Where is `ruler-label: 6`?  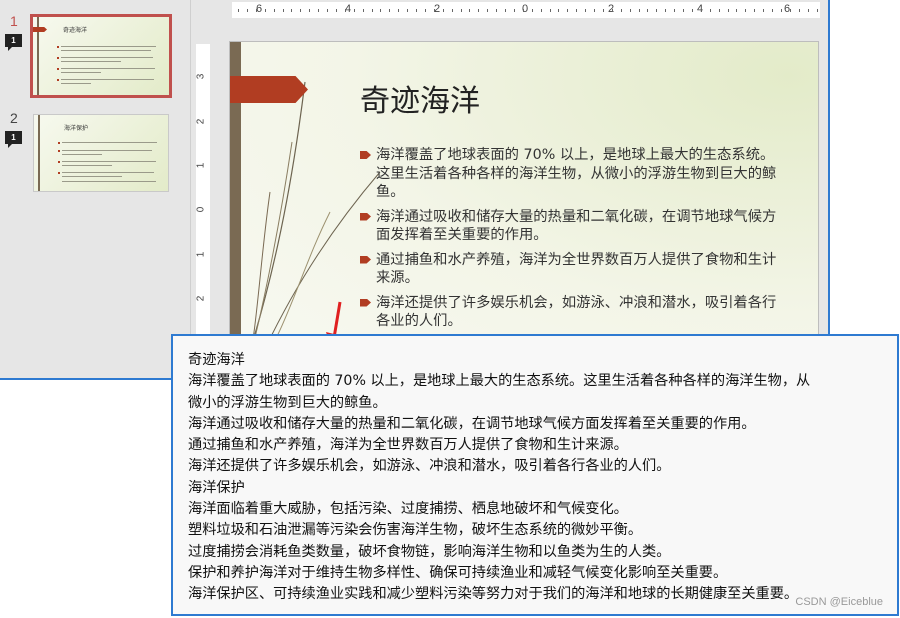 ruler-label: 6 is located at coordinates (259, 9).